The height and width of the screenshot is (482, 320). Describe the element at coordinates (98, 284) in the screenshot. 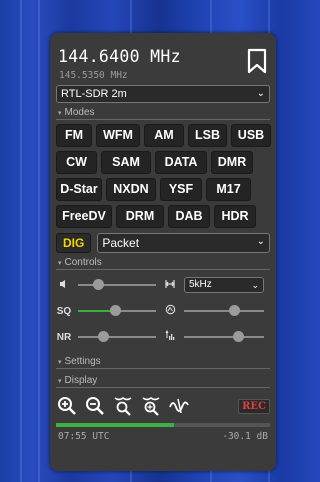

I see `volume-slider-thumb` at that location.